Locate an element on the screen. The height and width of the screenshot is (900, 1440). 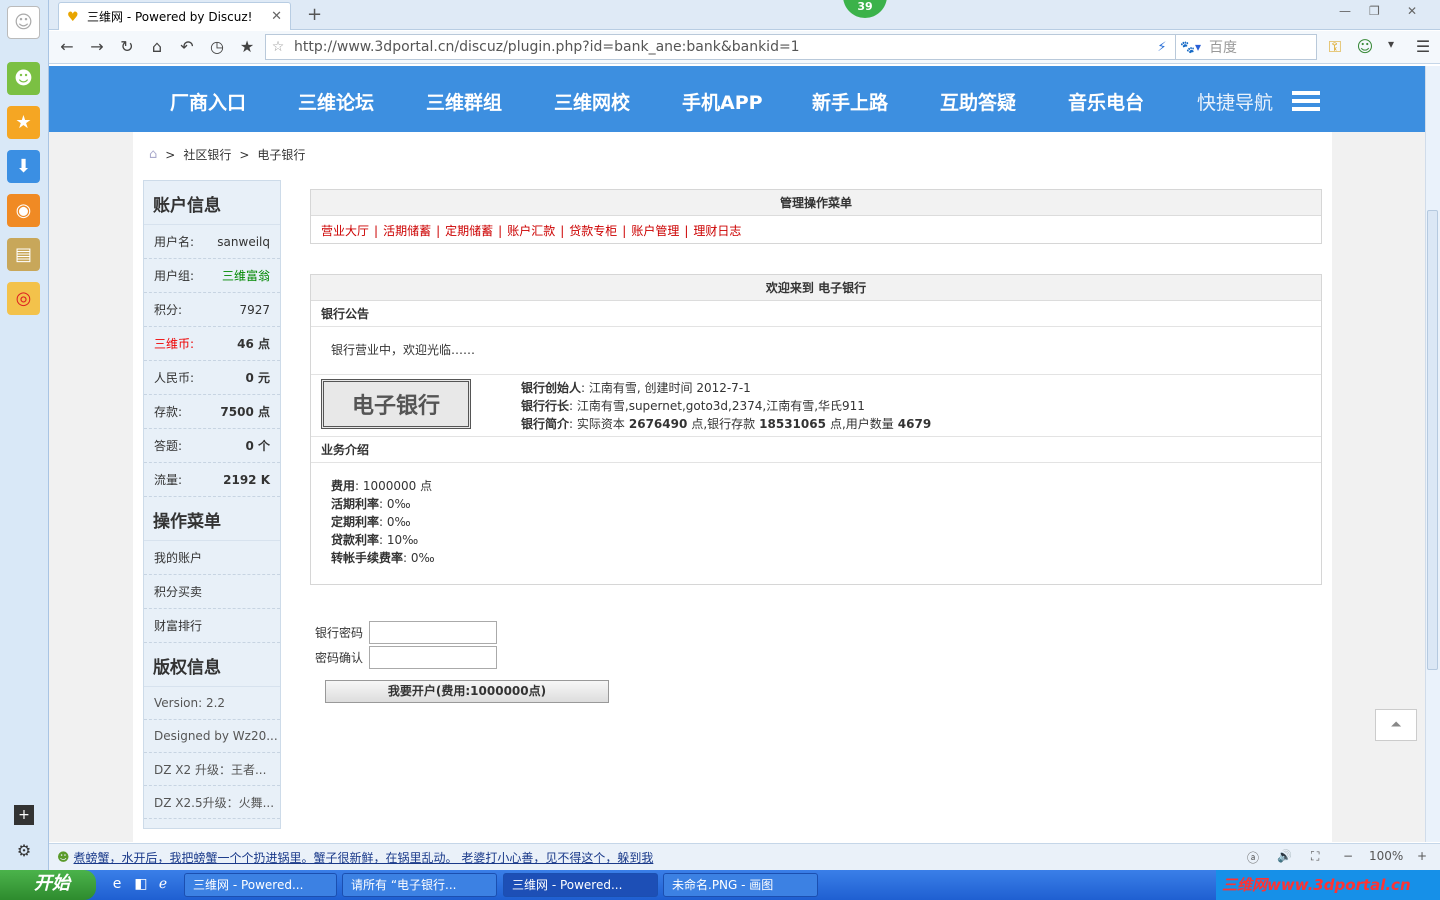
account-row: 流量: 2192 K is located at coordinates (212, 480).